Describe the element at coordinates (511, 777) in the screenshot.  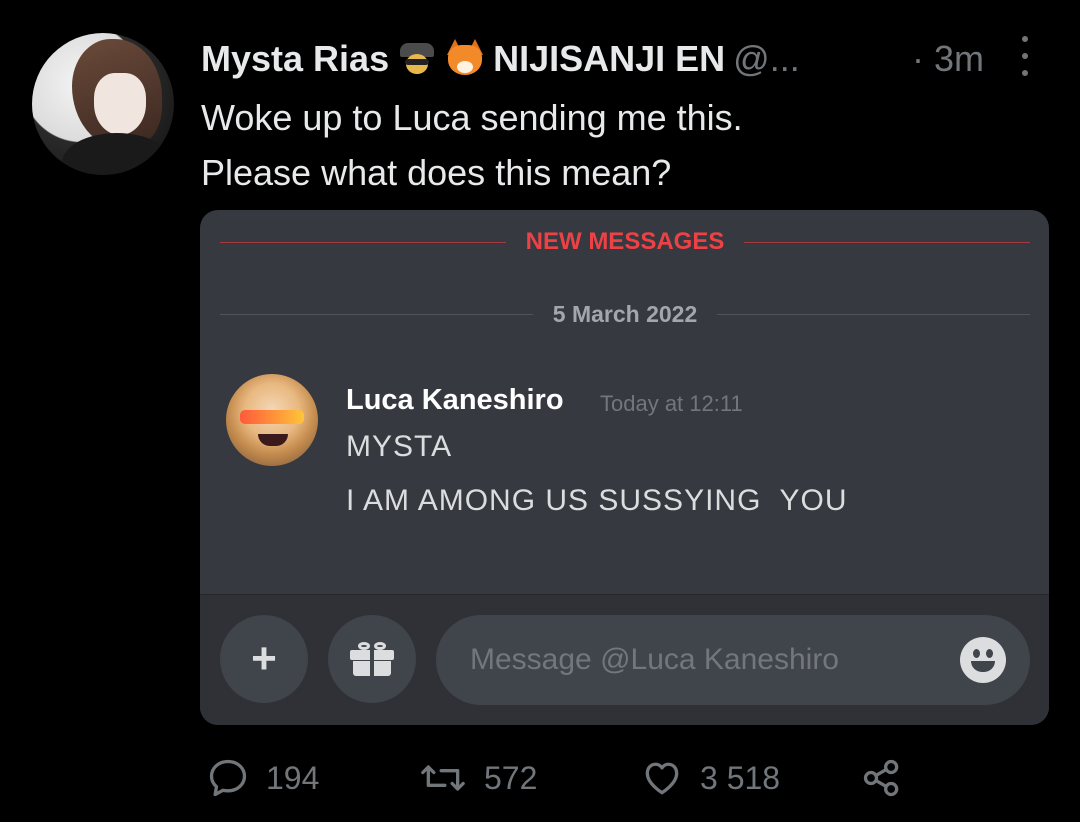
I see `retweet-count: 572` at that location.